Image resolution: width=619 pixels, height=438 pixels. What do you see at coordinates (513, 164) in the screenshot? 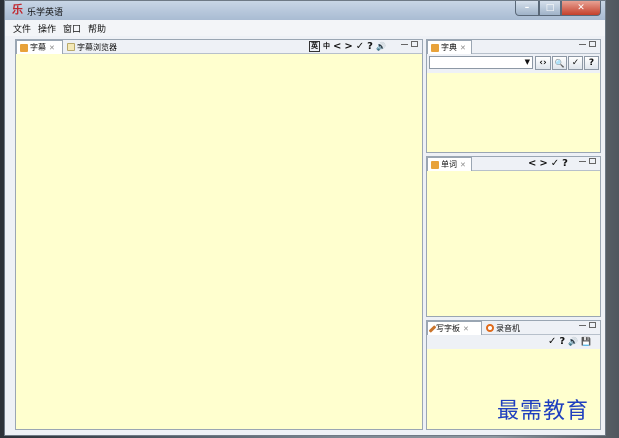
I see `words-panel-header: 单词 ✕ < > ✓ ?` at bounding box center [513, 164].